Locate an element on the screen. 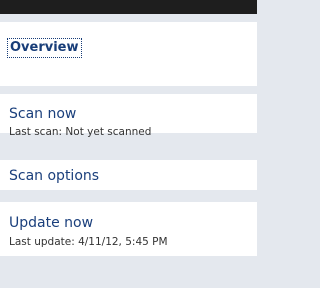 Image resolution: width=320 pixels, height=288 pixels. scan-options-link: Scan options is located at coordinates (54, 176).